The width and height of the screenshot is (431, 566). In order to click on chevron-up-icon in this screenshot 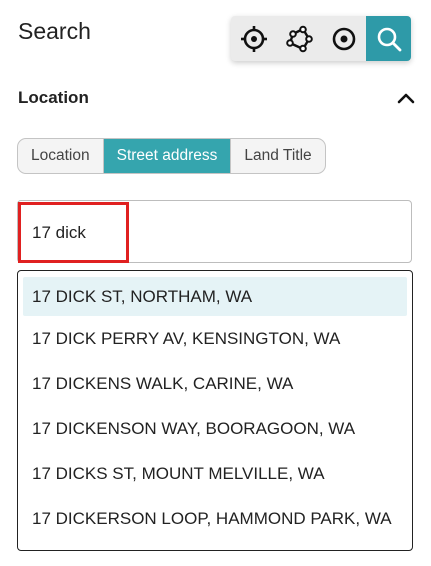, I will do `click(406, 98)`.